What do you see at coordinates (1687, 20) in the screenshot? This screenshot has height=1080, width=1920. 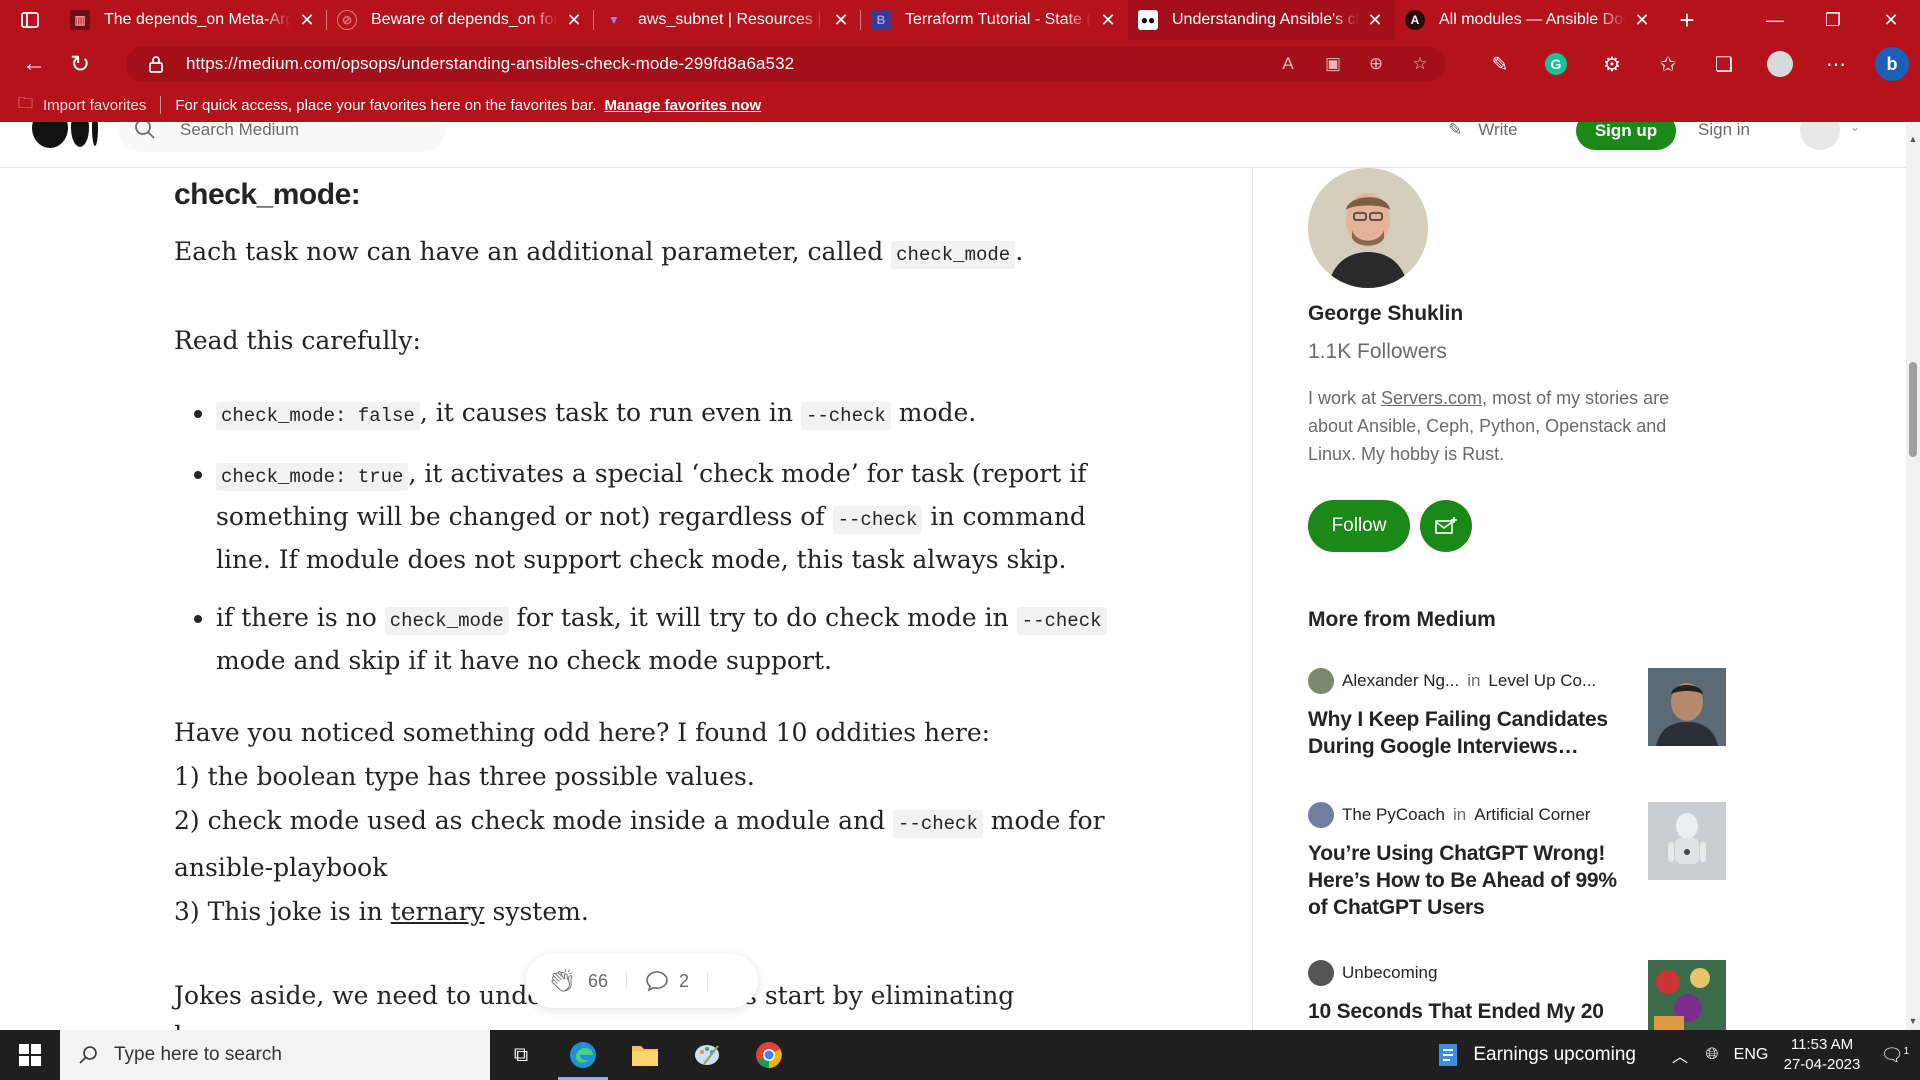 I see `new-tab-button: +` at bounding box center [1687, 20].